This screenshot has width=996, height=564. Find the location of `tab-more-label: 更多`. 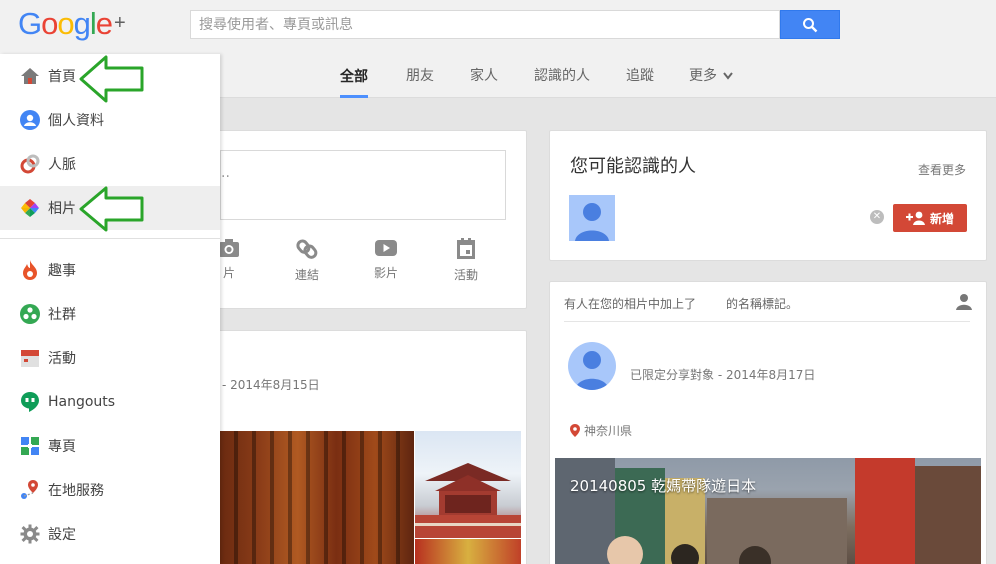

tab-more-label: 更多 is located at coordinates (703, 76).